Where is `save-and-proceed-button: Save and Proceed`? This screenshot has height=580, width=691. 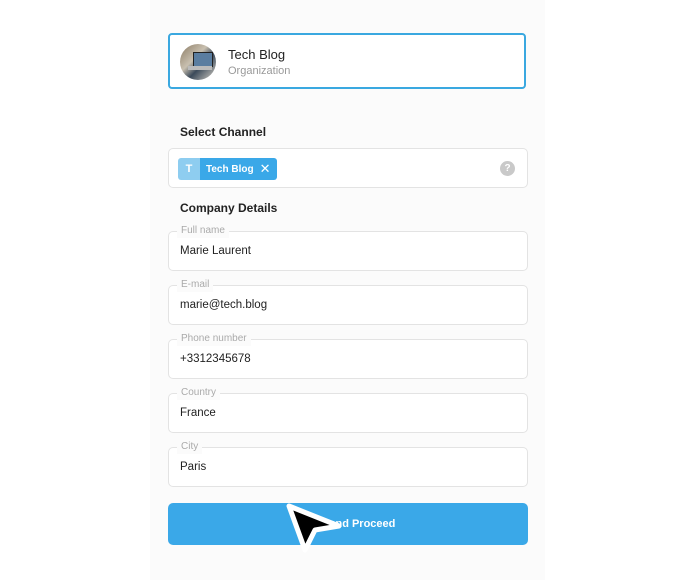
save-and-proceed-button: Save and Proceed is located at coordinates (348, 524).